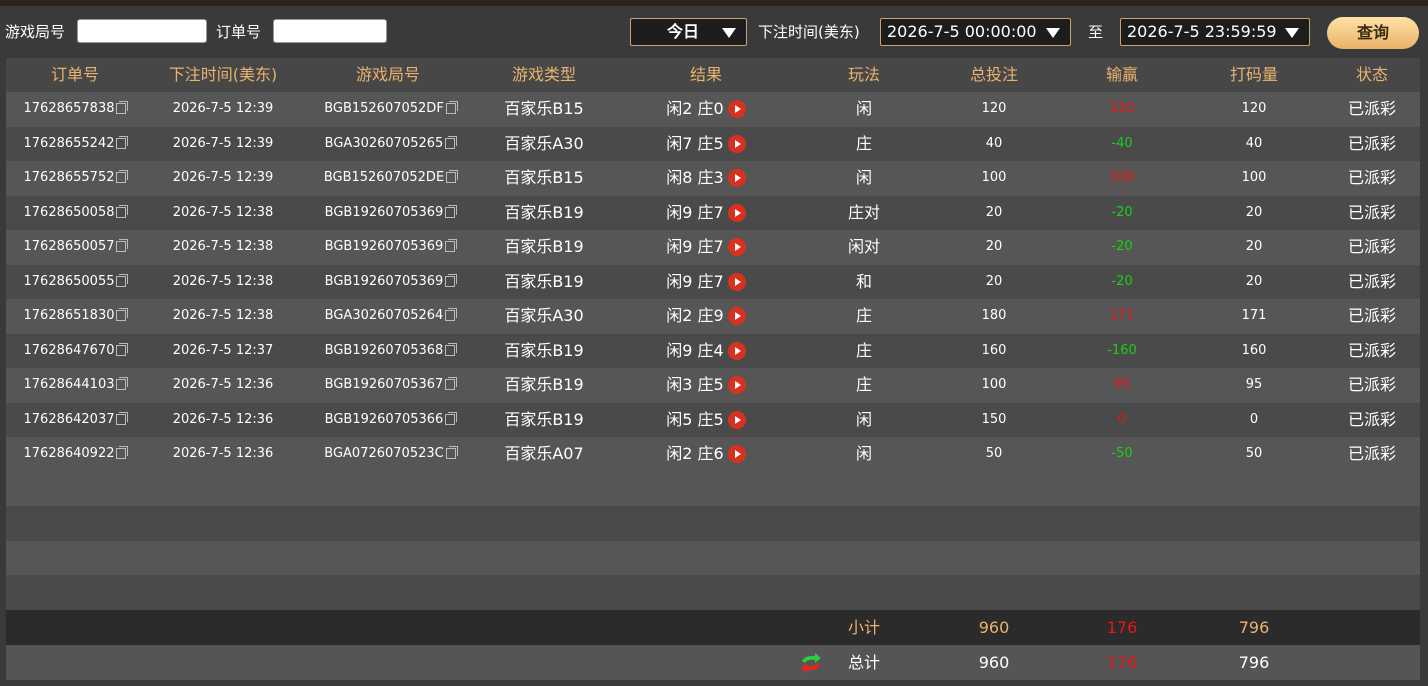 The image size is (1428, 686). I want to click on game-round-cell: BGB152607052DE, so click(390, 178).